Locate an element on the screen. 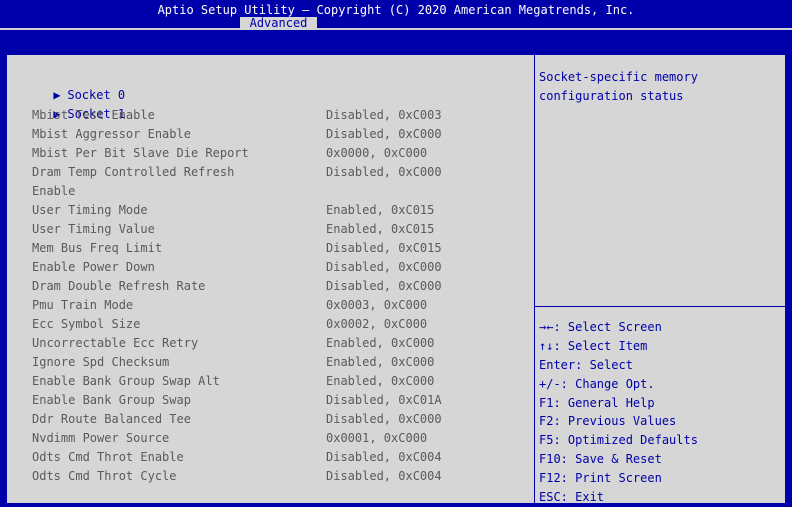 This screenshot has width=792, height=507. help-line: configuration status is located at coordinates (611, 96).